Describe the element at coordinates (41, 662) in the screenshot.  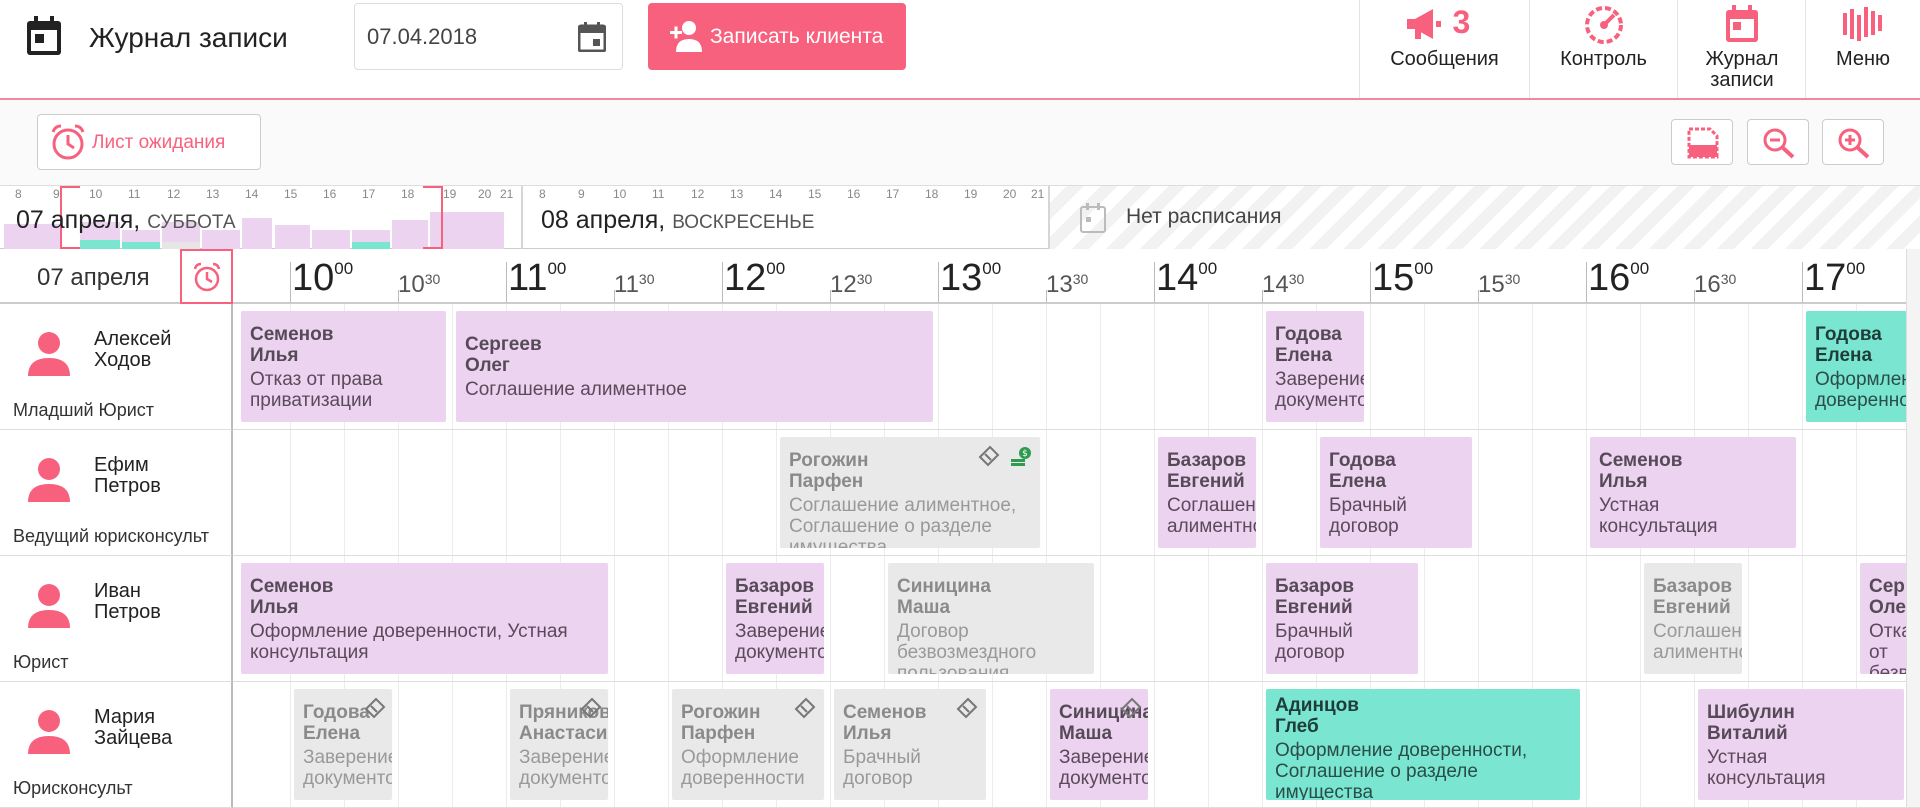
I see `employee-role: Юрист` at that location.